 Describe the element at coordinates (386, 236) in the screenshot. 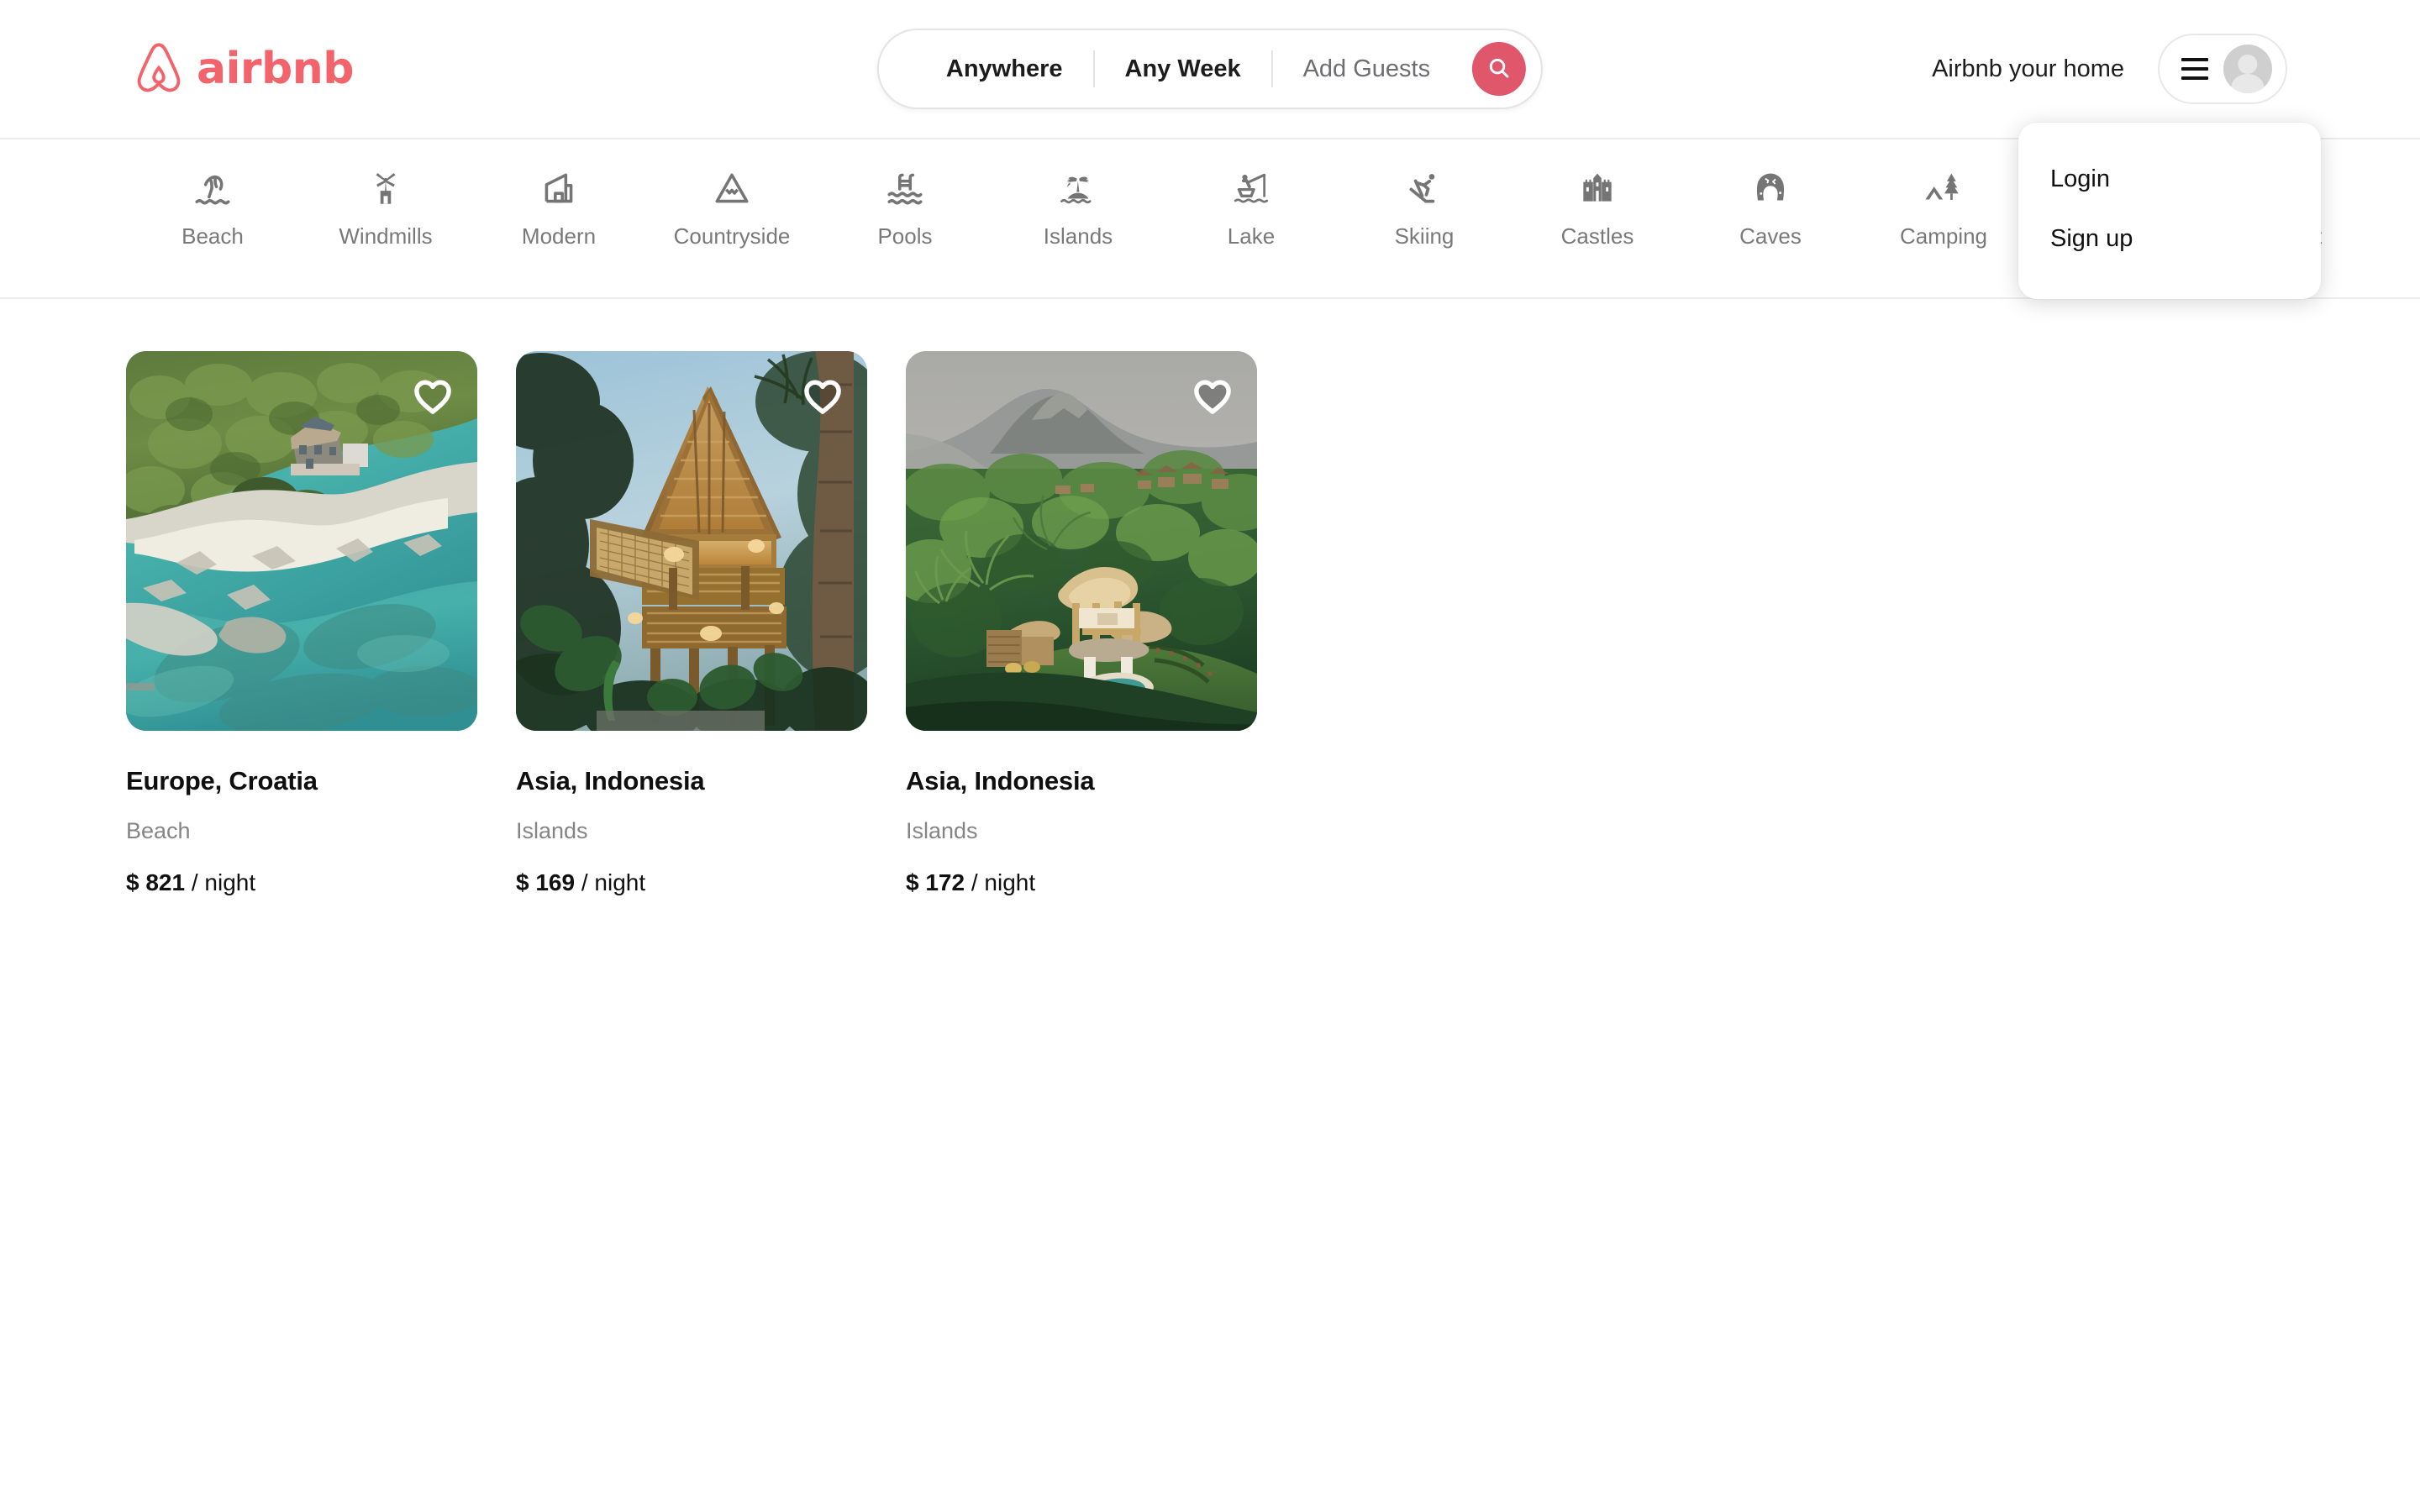

I see `category-label: Windmills` at that location.